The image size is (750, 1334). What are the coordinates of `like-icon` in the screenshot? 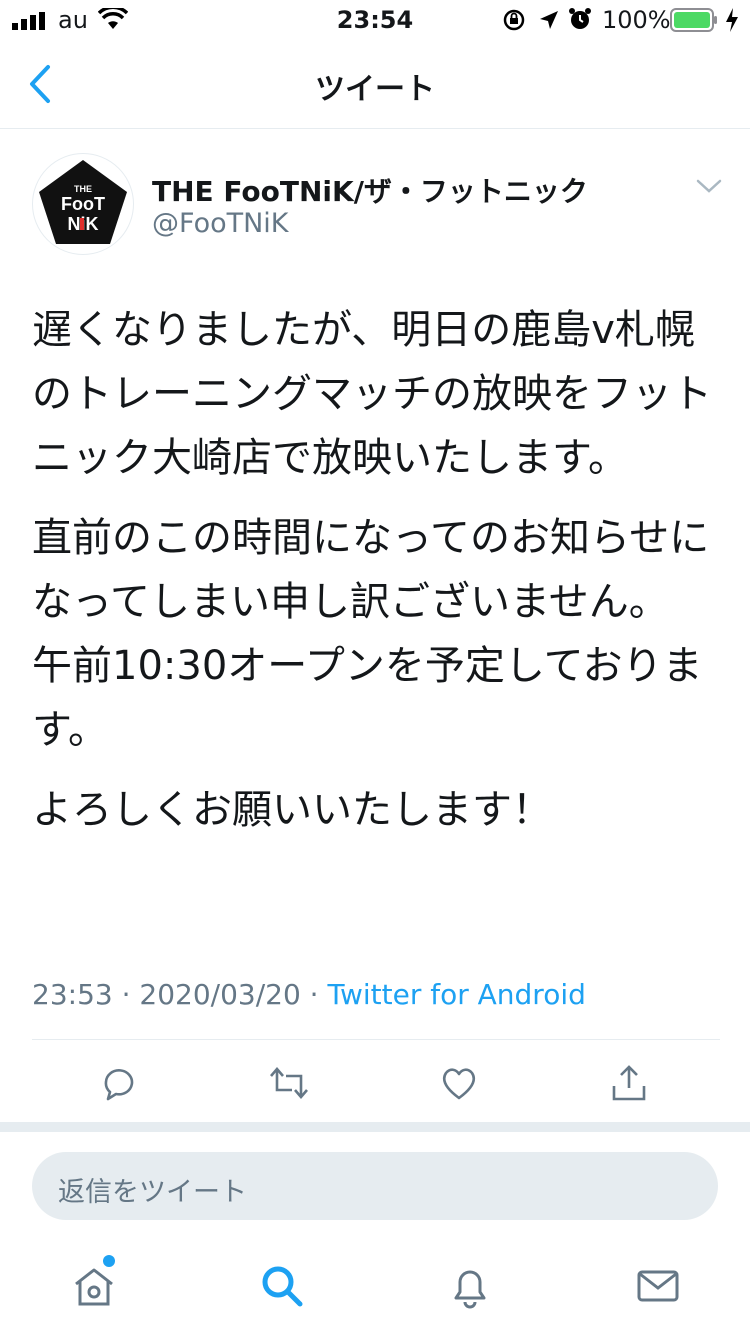 It's located at (459, 1083).